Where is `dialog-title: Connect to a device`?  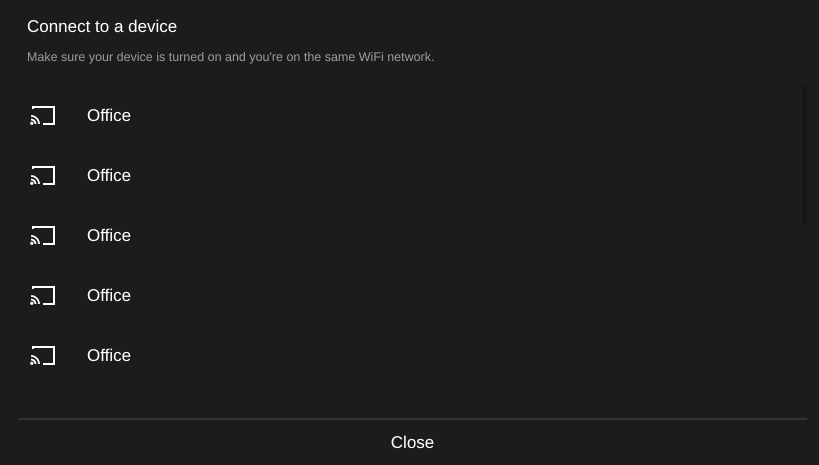 dialog-title: Connect to a device is located at coordinates (102, 27).